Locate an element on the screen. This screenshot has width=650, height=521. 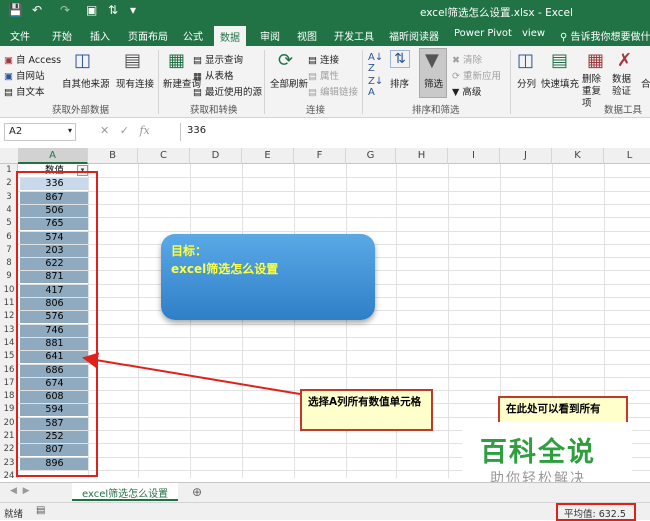
column-header-h: H is located at coordinates (422, 156).